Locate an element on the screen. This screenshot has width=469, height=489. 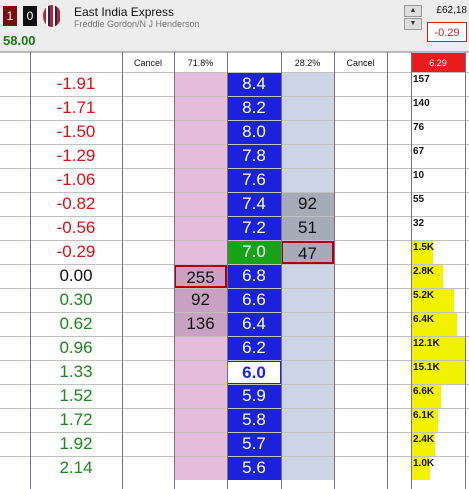
odds-cell: 7.2 is located at coordinates (254, 228).